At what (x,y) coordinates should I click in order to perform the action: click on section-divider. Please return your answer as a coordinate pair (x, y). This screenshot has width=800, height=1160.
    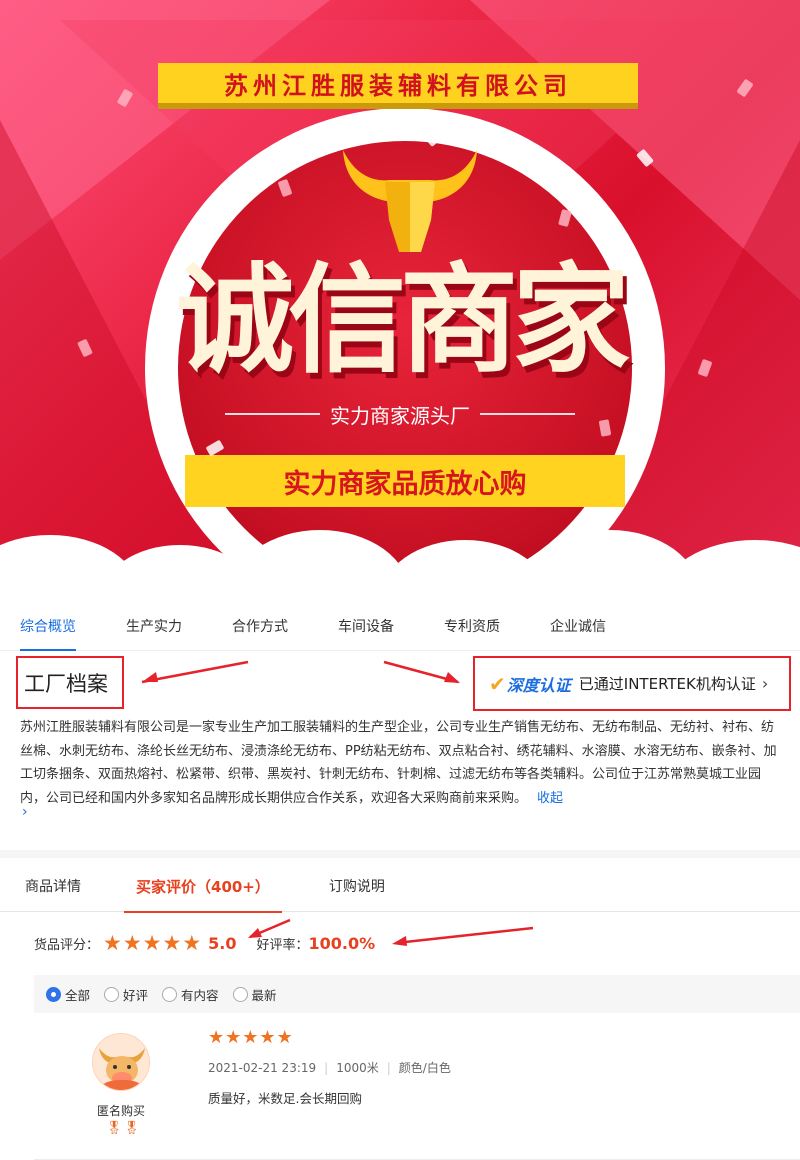
    Looking at the image, I should click on (400, 854).